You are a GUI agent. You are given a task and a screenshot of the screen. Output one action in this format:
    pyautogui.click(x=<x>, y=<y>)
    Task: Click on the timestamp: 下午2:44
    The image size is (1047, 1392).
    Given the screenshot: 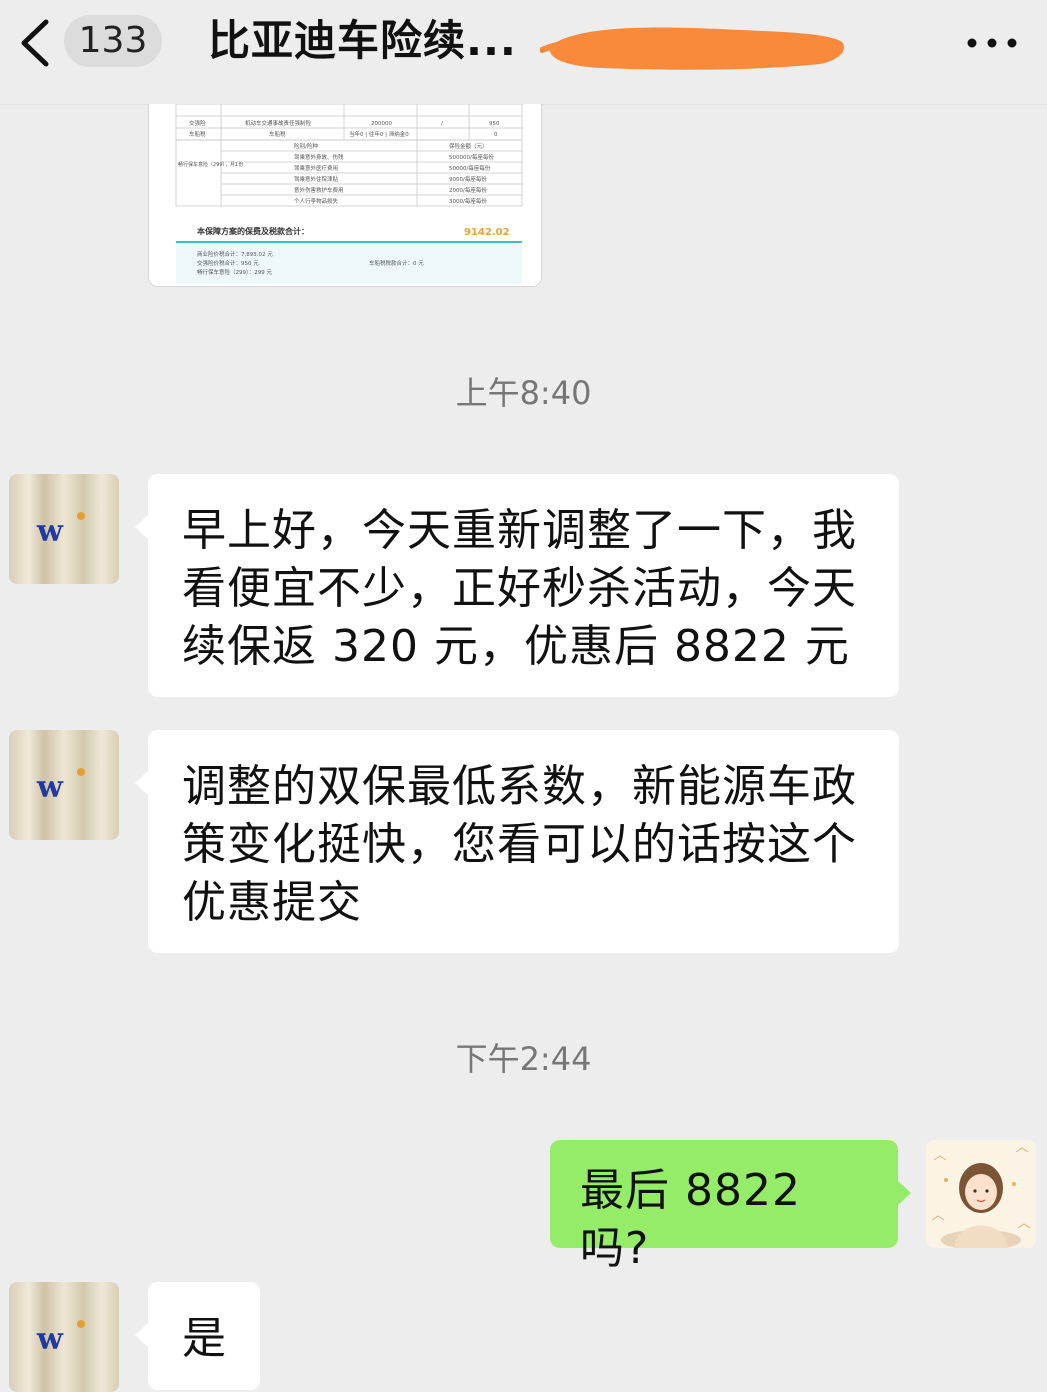 What is the action you would take?
    pyautogui.click(x=523, y=1059)
    